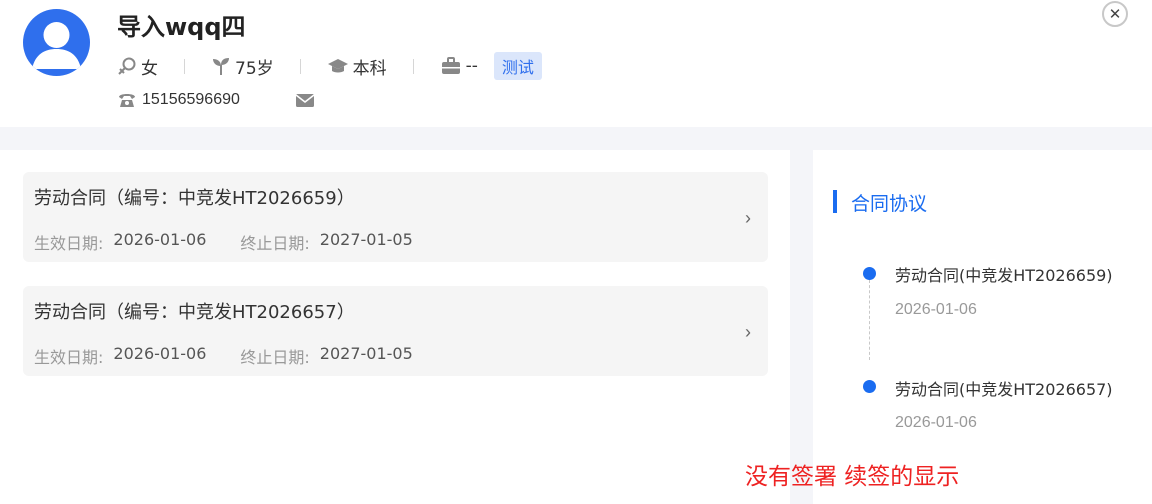 The image size is (1152, 504). Describe the element at coordinates (1004, 388) in the screenshot. I see `timeline-item-title: 劳动合同(中竞发HT2026657)` at that location.